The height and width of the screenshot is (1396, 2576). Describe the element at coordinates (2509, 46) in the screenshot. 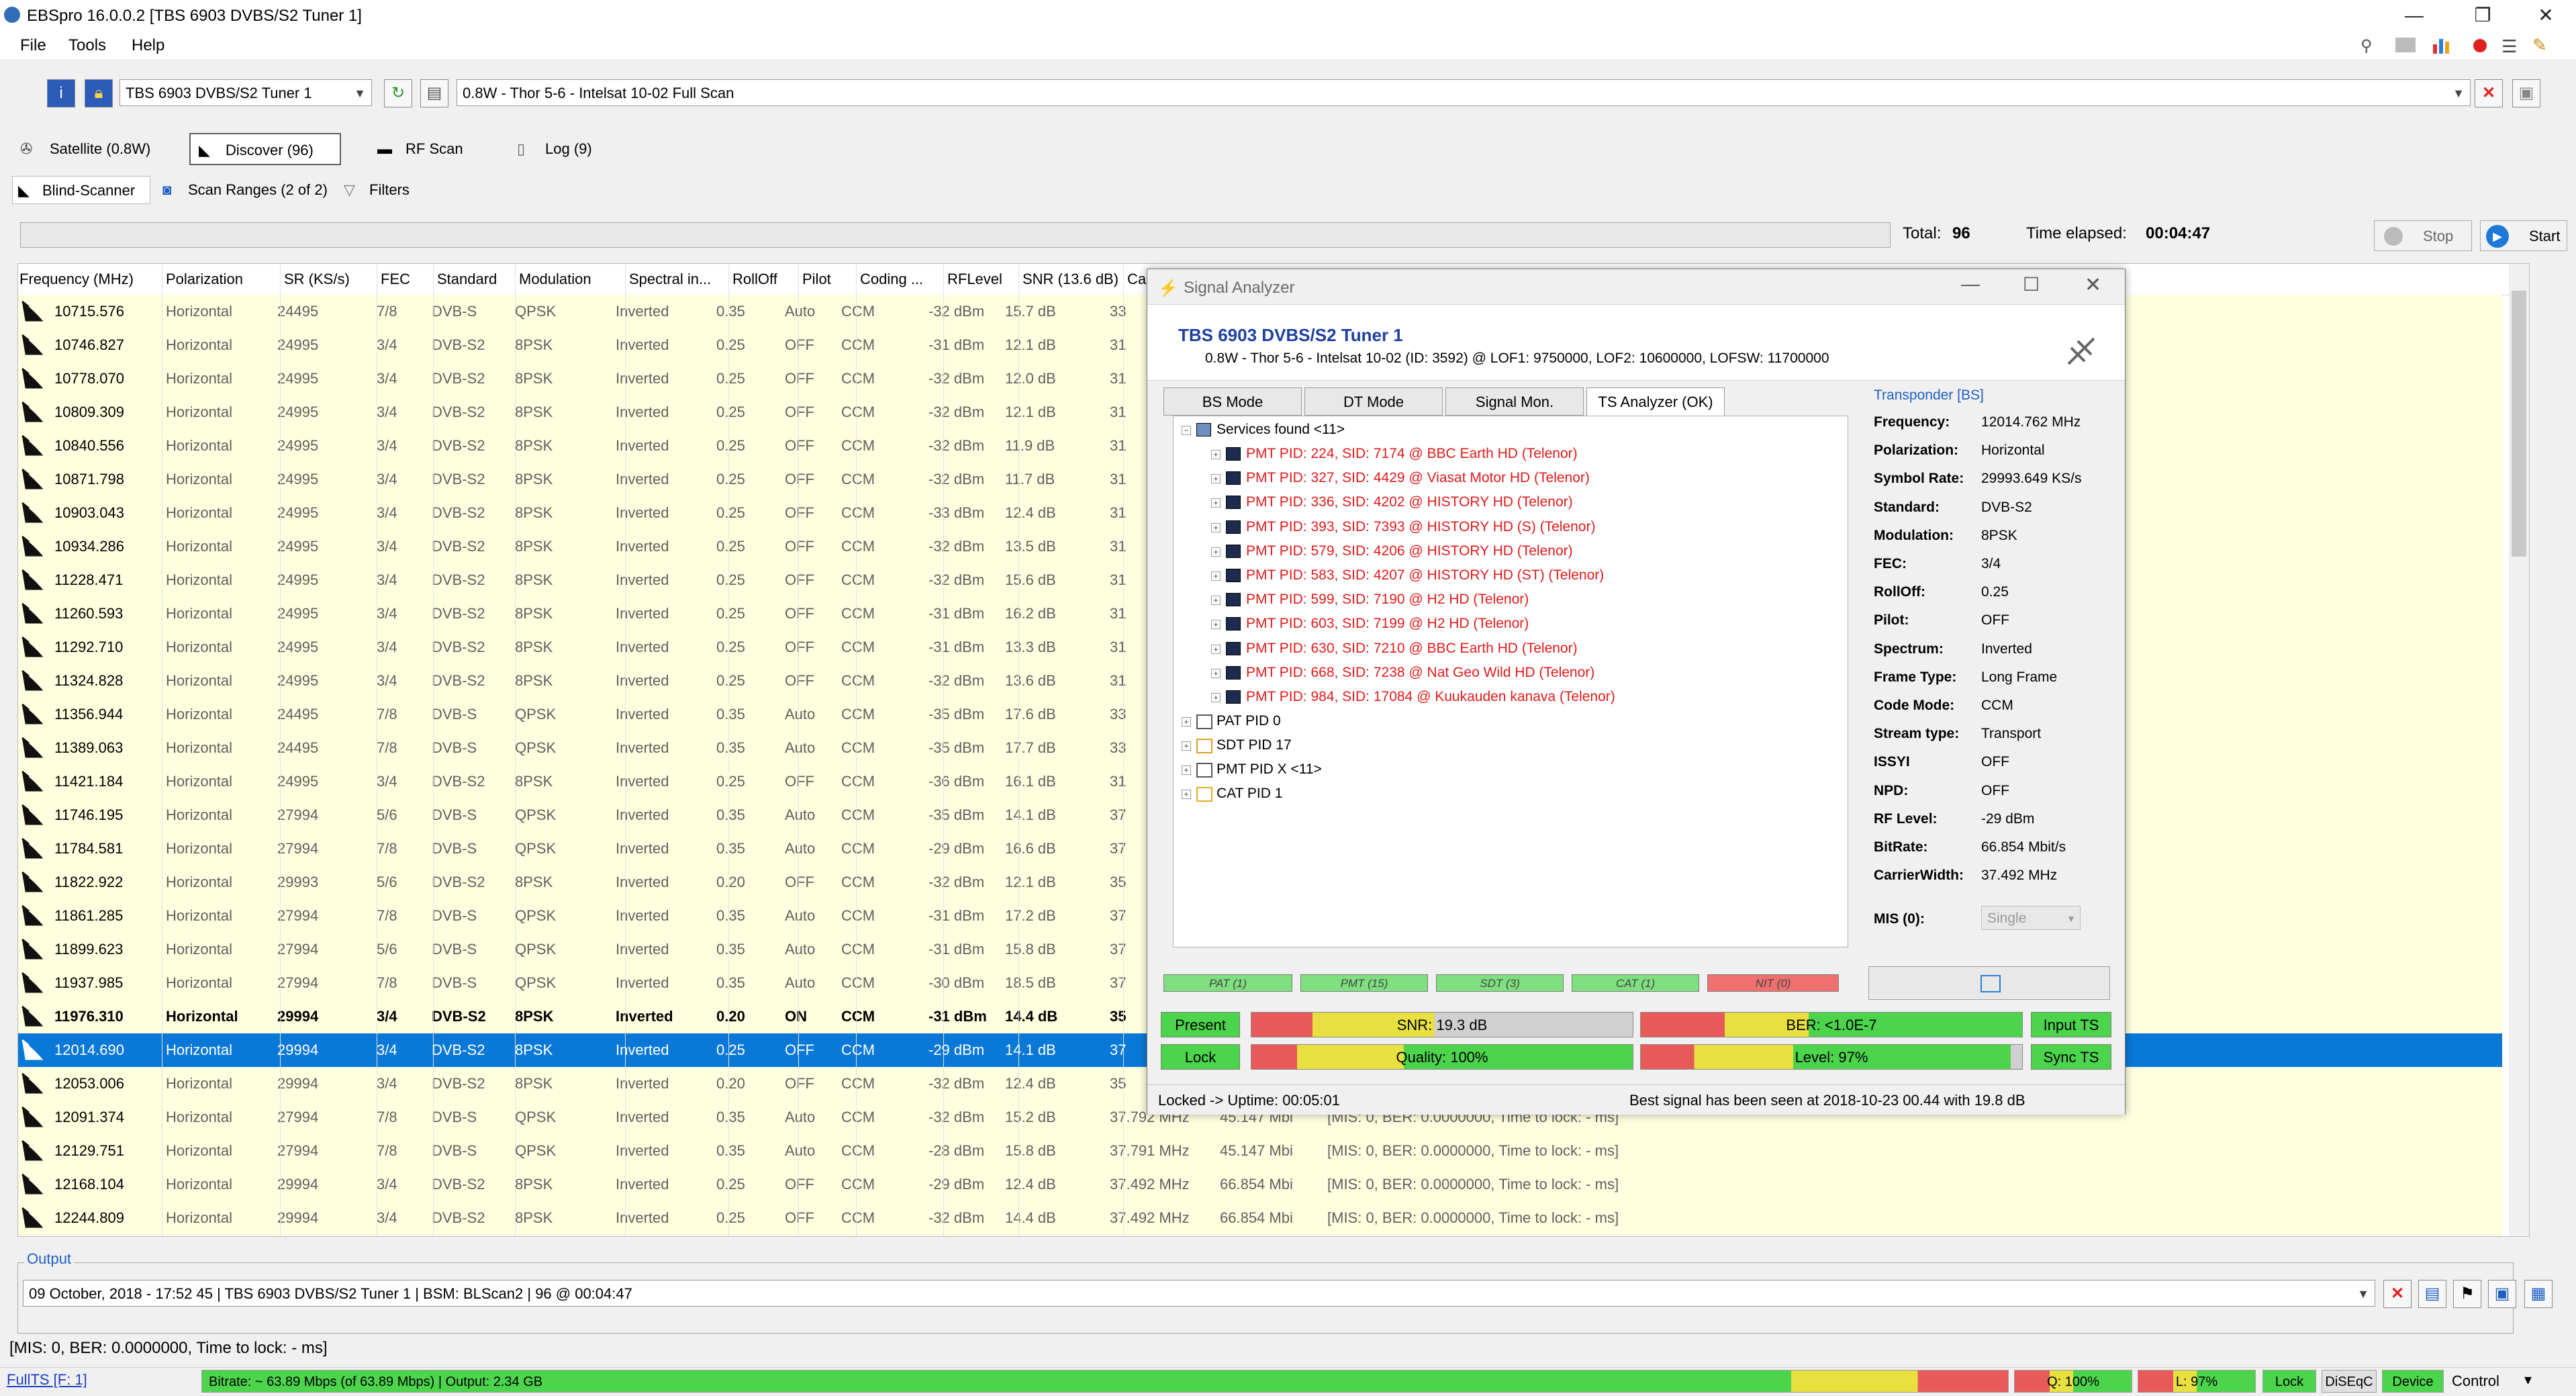

I see `list-icon: ☰` at that location.